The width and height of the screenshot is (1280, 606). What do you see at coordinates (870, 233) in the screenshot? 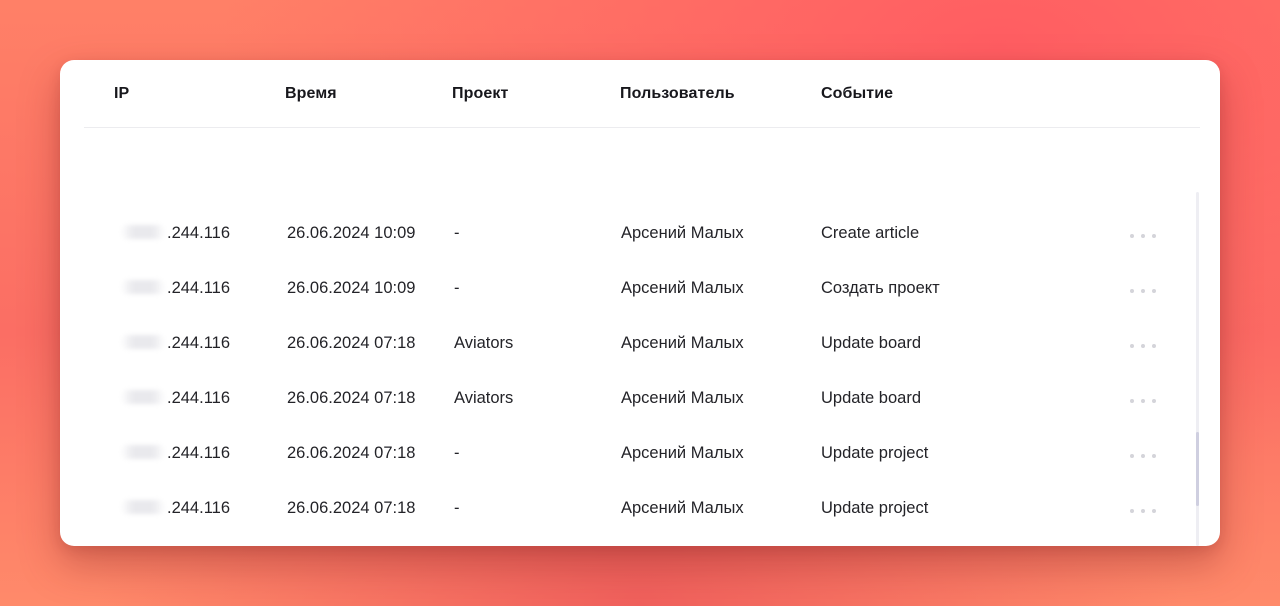
I see `event-cell: Create article` at bounding box center [870, 233].